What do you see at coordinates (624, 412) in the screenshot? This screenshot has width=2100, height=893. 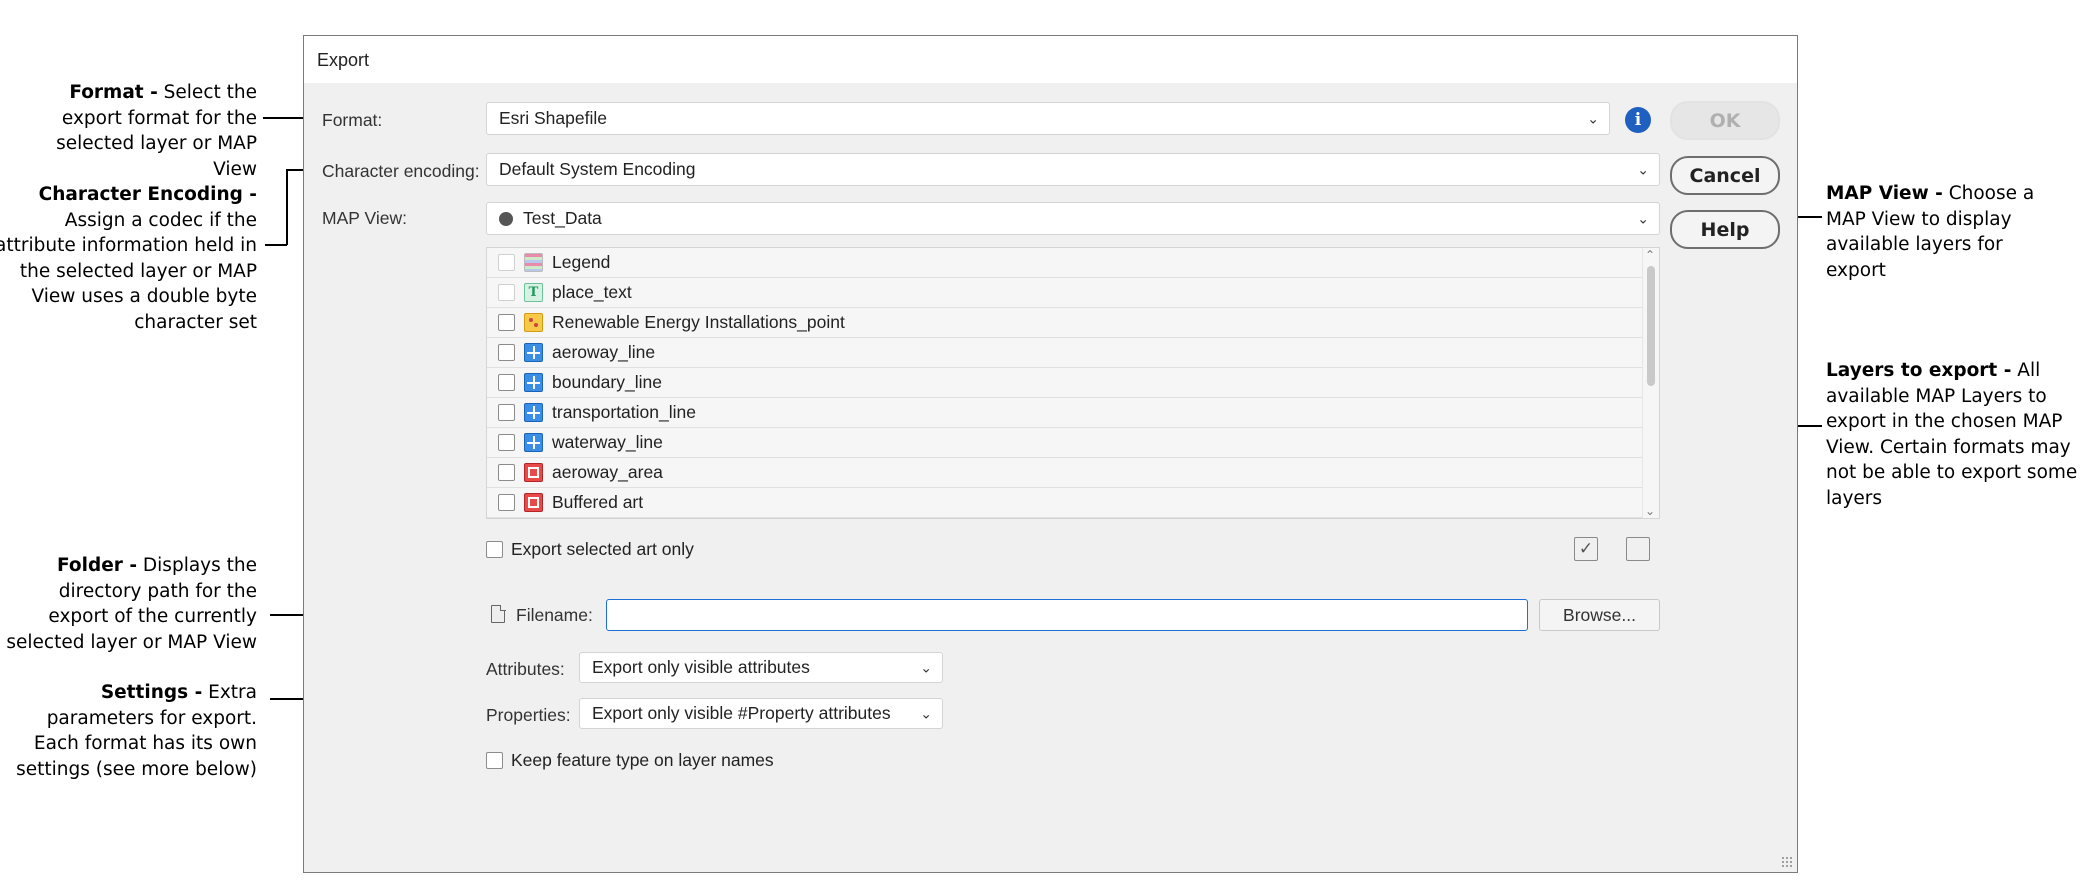 I see `layer-name: transportation_line` at bounding box center [624, 412].